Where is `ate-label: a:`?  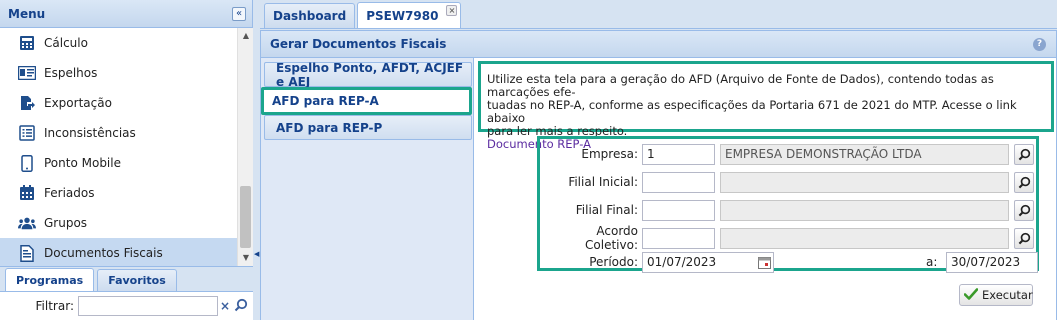 ate-label: a: is located at coordinates (932, 262).